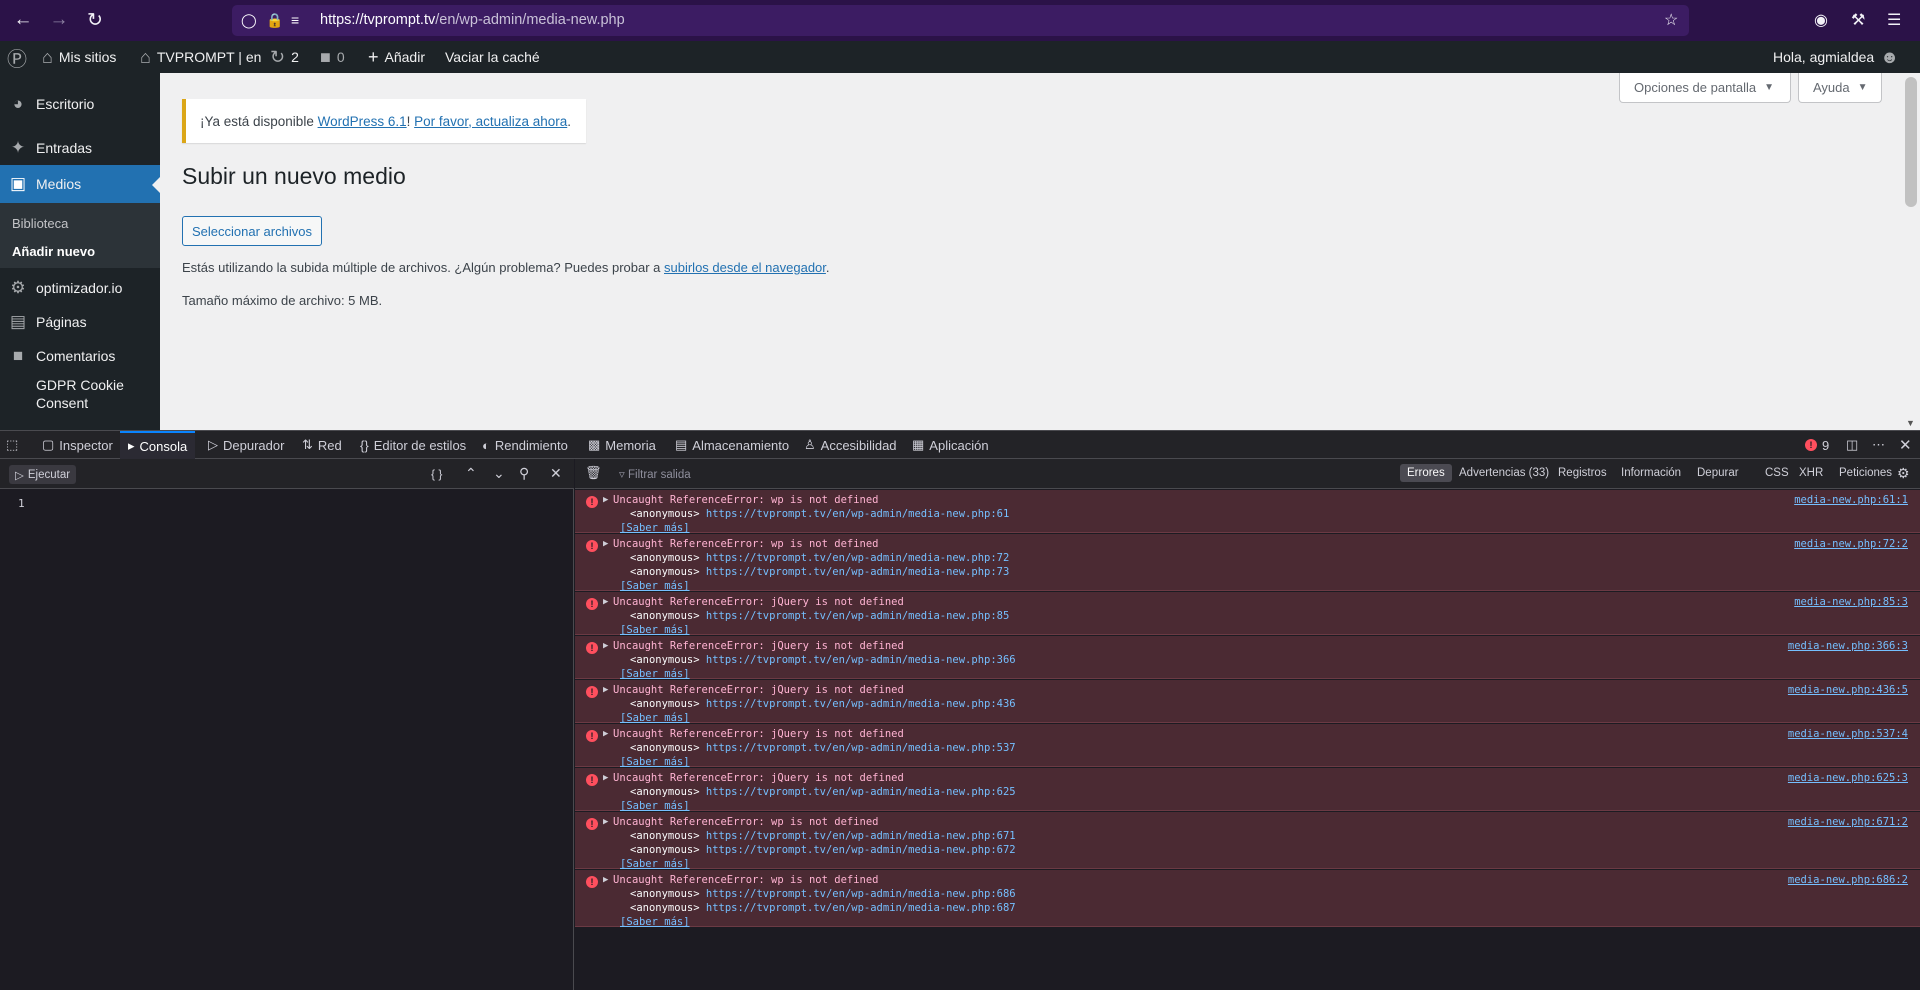 The height and width of the screenshot is (990, 1920). I want to click on add-new-menu: + Añadir, so click(396, 57).